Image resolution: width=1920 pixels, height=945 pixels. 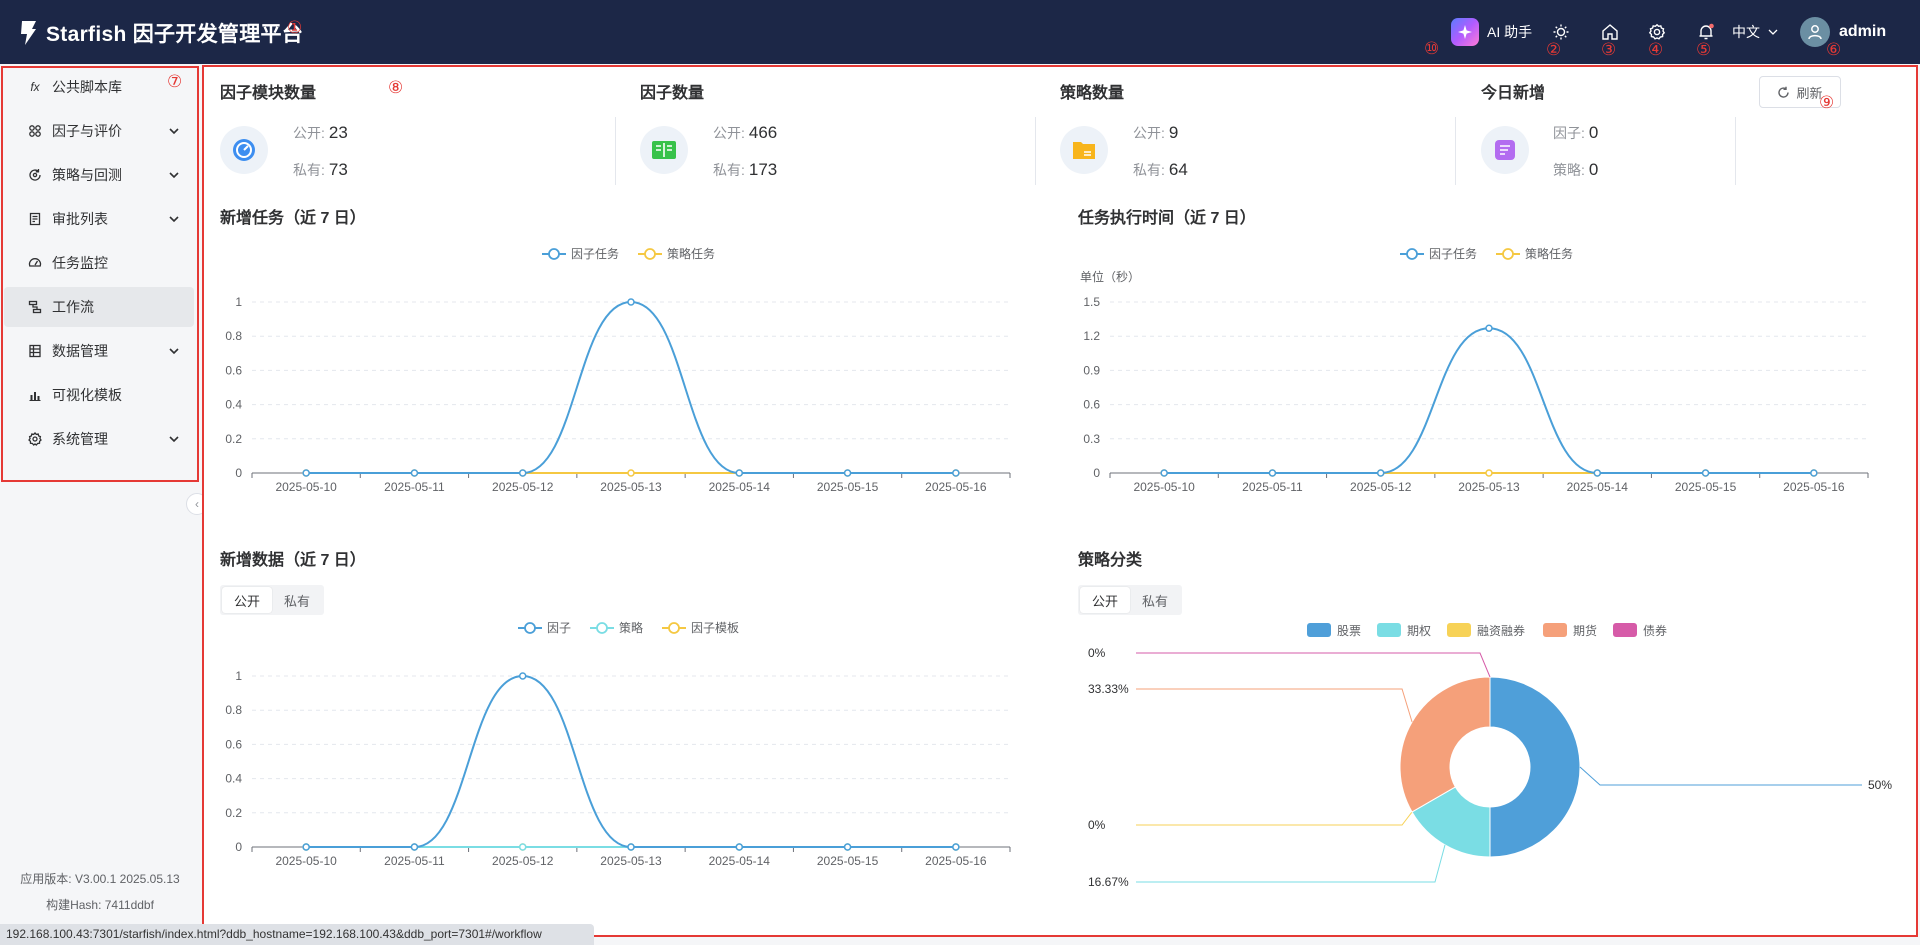 What do you see at coordinates (1756, 32) in the screenshot?
I see `language-select: 中文` at bounding box center [1756, 32].